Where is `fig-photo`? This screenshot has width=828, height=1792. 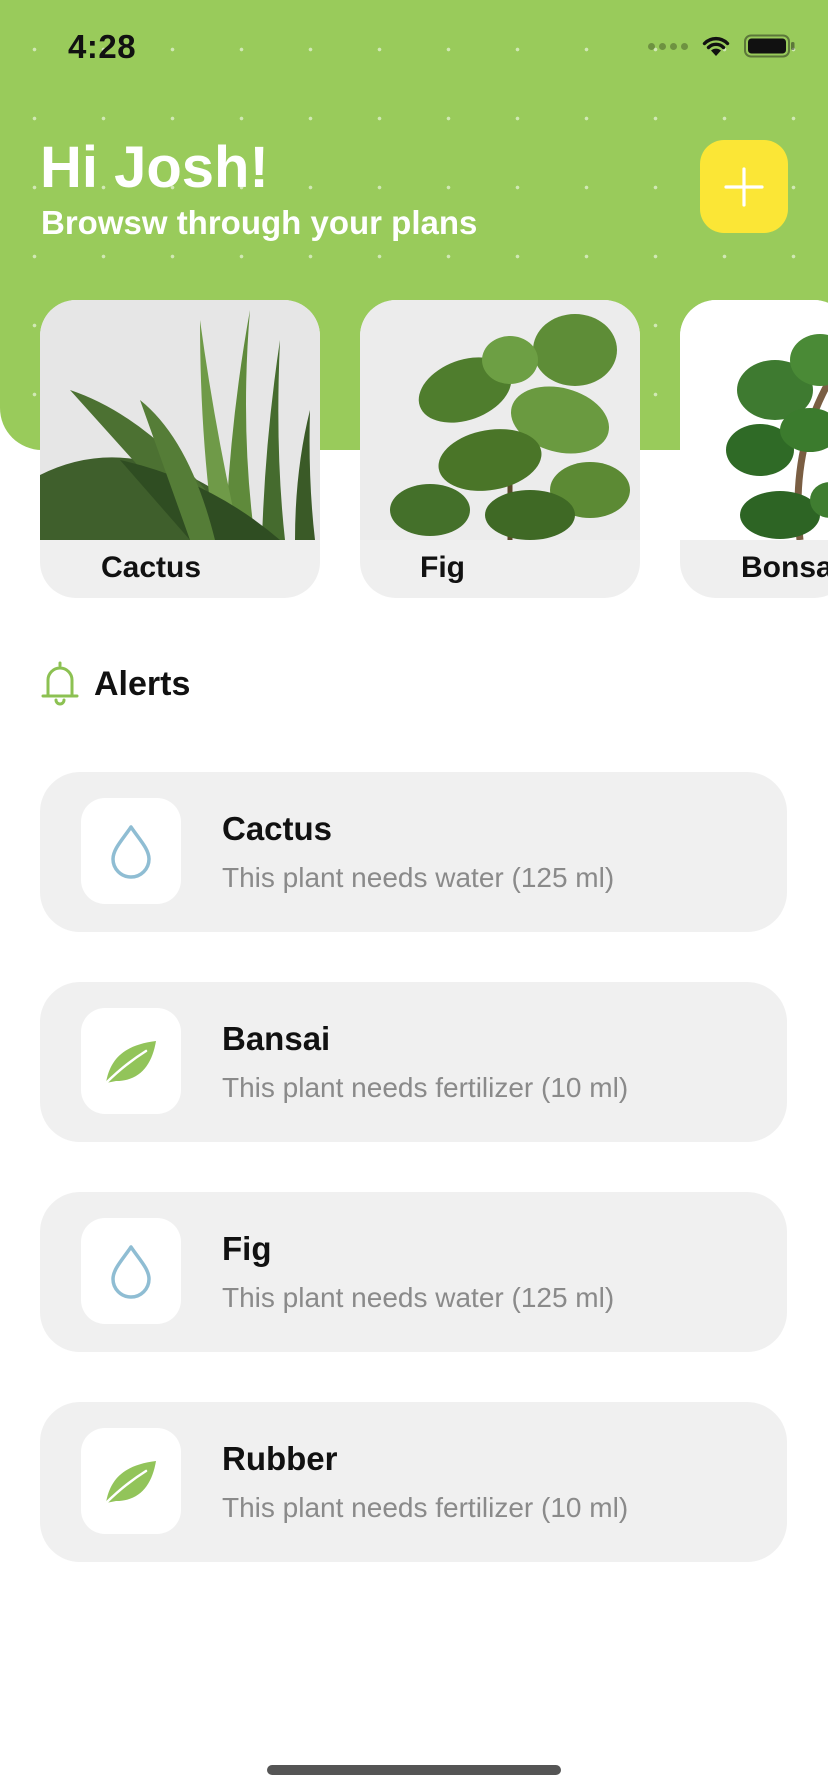 fig-photo is located at coordinates (500, 420).